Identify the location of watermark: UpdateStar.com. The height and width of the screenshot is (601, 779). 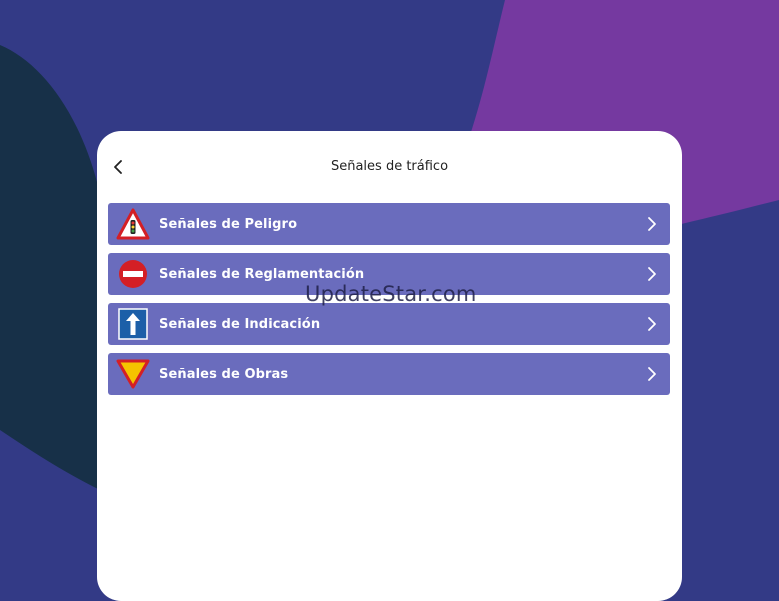
(391, 294).